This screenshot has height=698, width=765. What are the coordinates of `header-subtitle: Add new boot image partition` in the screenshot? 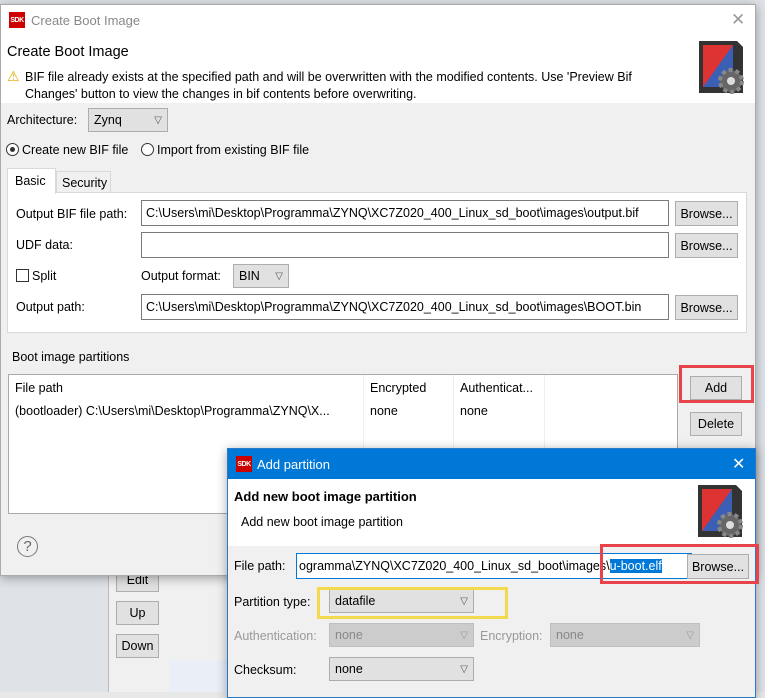 It's located at (322, 522).